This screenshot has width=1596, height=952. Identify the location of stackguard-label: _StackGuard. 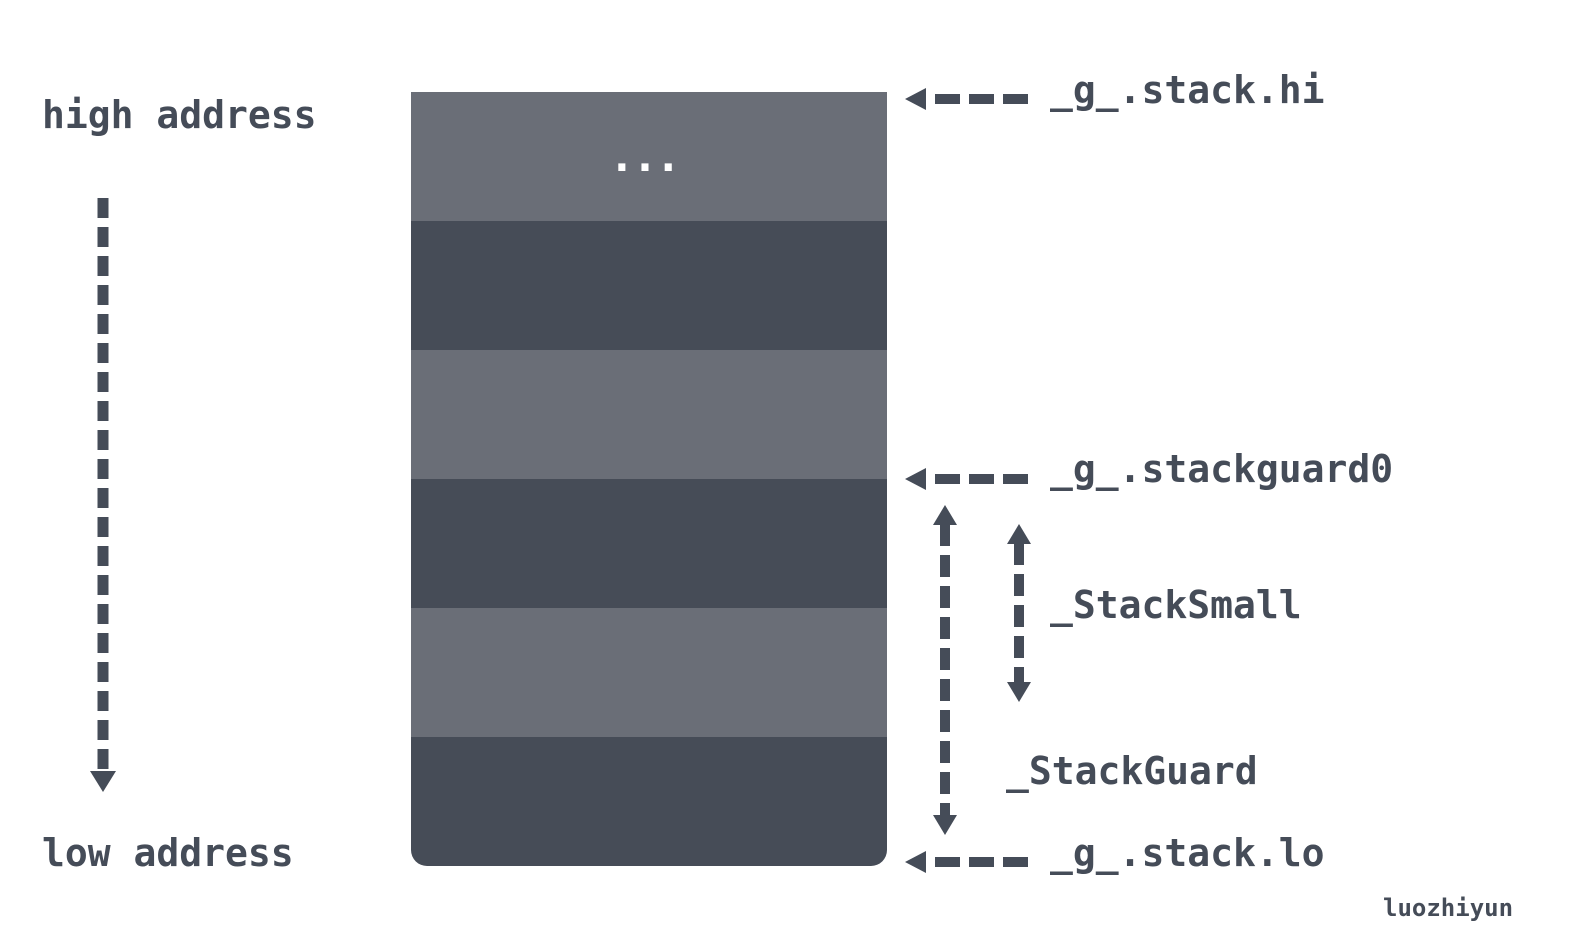
(1132, 771).